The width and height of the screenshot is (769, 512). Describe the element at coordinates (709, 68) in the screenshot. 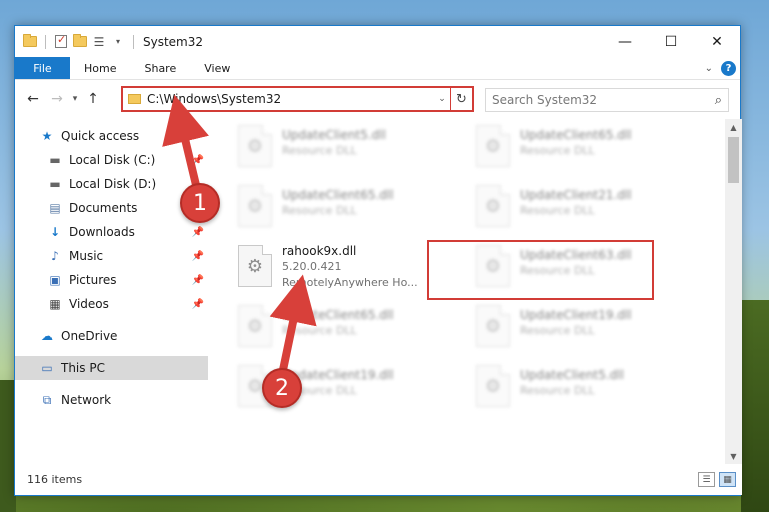

I see `expand-ribbon-icon: ⌄` at that location.